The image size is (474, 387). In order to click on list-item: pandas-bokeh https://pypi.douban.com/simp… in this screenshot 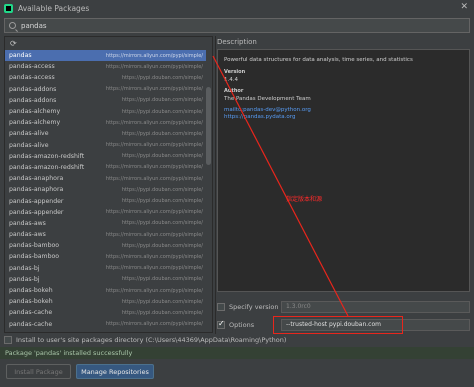, I will do `click(105, 301)`.